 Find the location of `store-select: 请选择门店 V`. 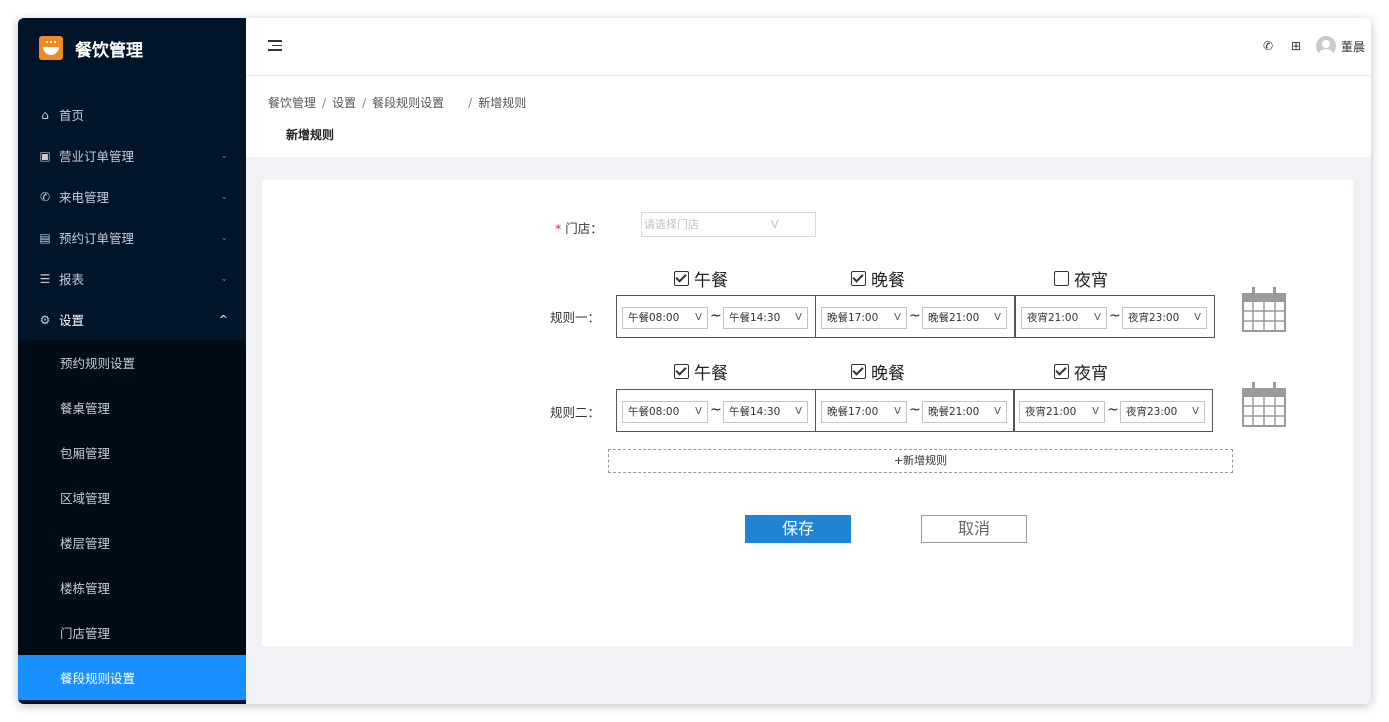

store-select: 请选择门店 V is located at coordinates (728, 224).